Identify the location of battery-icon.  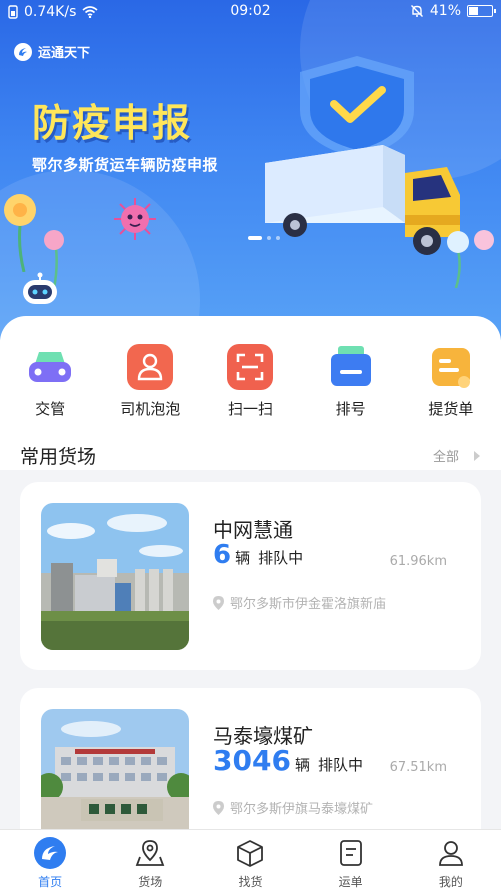
(481, 11).